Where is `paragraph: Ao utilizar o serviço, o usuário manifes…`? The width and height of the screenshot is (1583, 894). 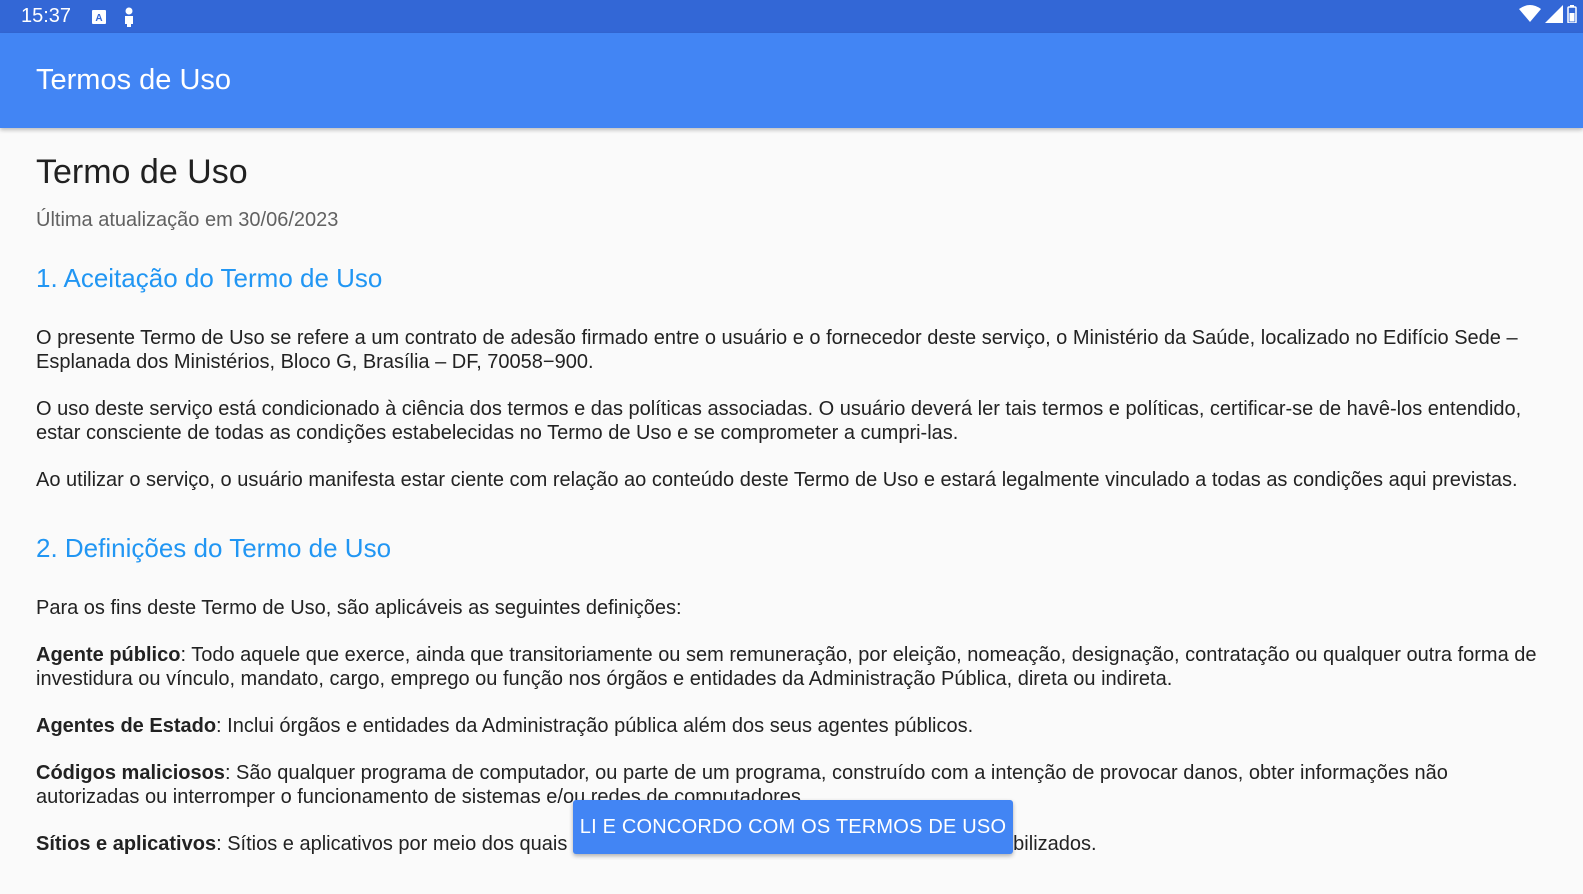 paragraph: Ao utilizar o serviço, o usuário manifes… is located at coordinates (777, 480).